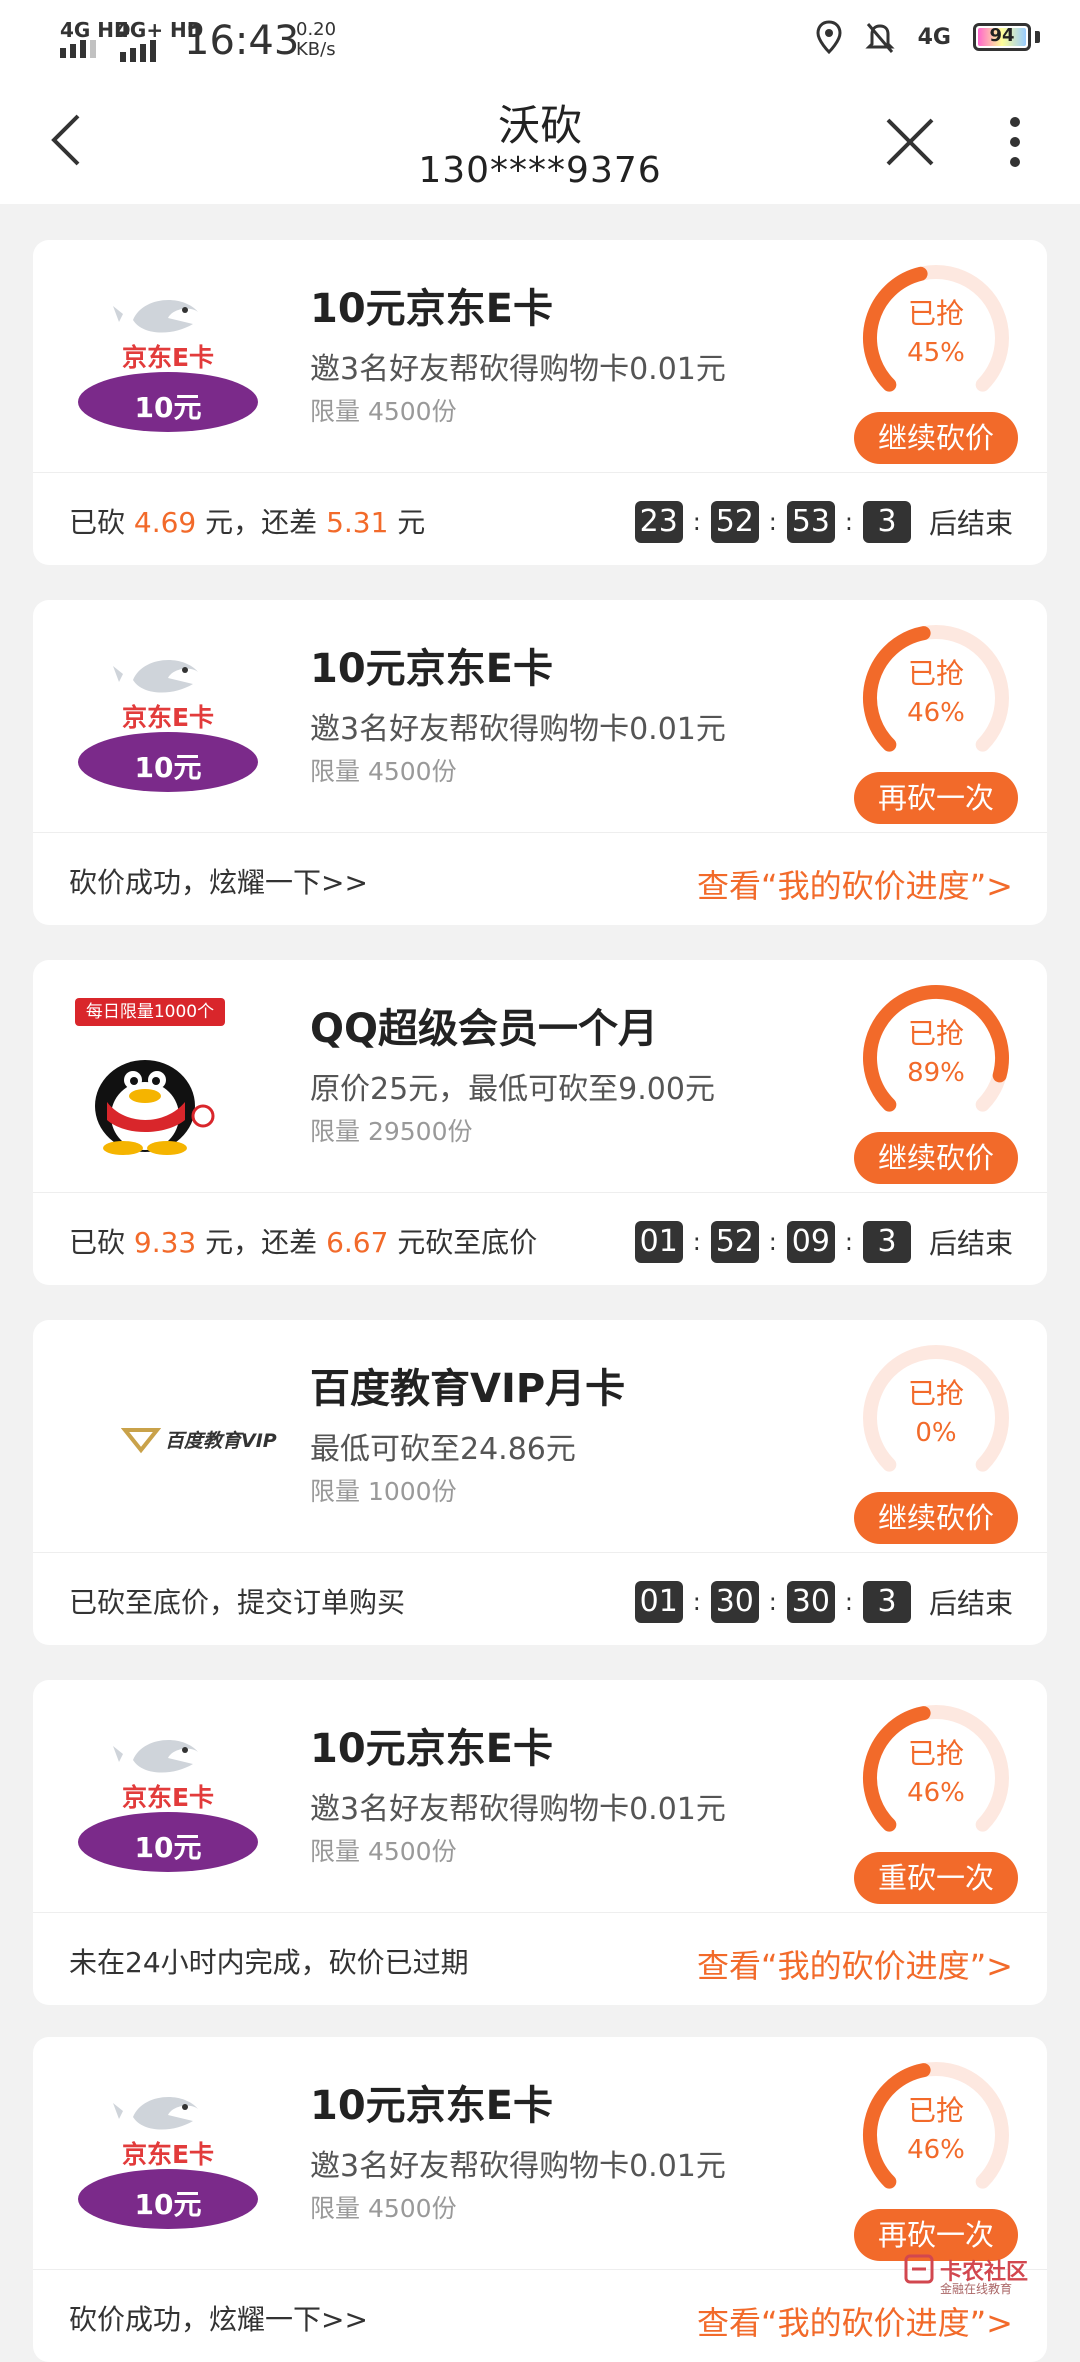 The width and height of the screenshot is (1080, 2362). I want to click on ring-percent: 0%, so click(936, 1433).